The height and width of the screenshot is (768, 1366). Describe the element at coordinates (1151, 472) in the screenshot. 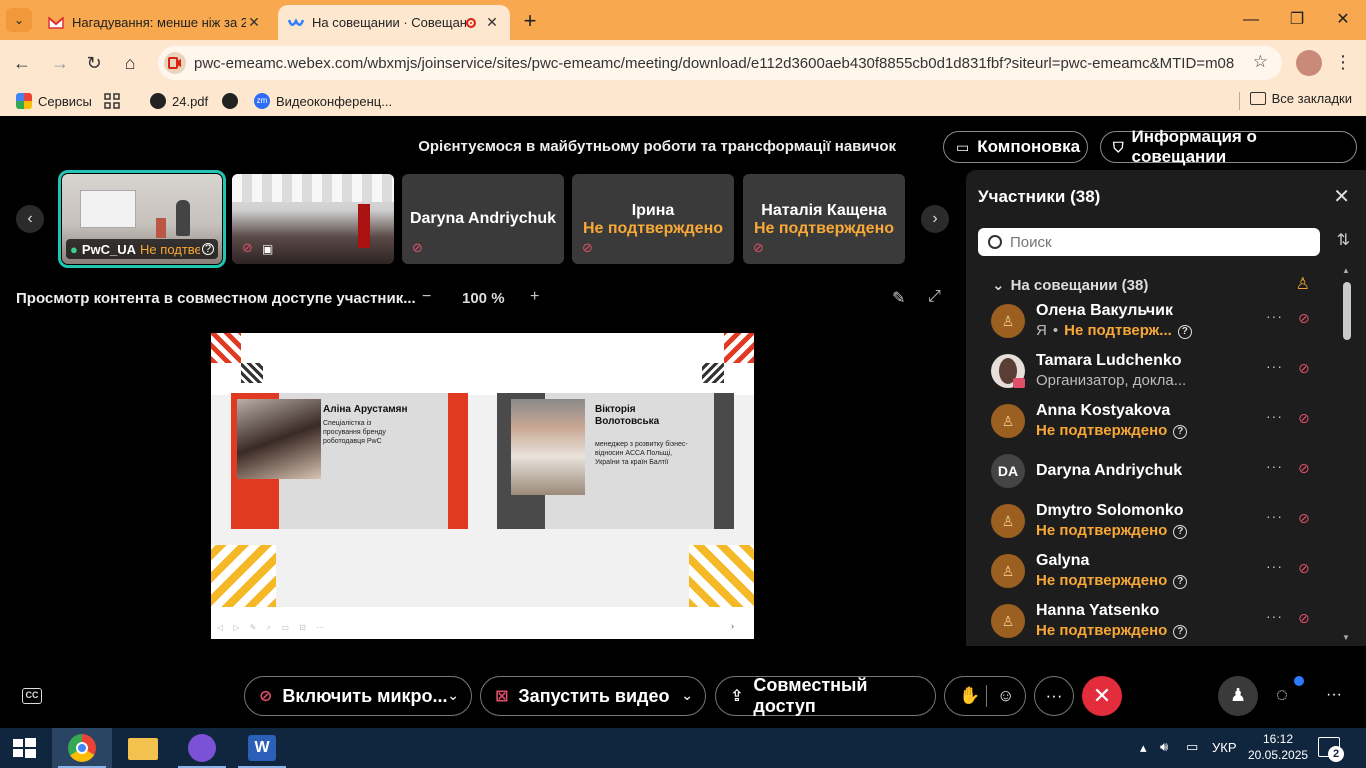

I see `participant-row: DA Daryna Andriychuk ··· ⊘` at that location.